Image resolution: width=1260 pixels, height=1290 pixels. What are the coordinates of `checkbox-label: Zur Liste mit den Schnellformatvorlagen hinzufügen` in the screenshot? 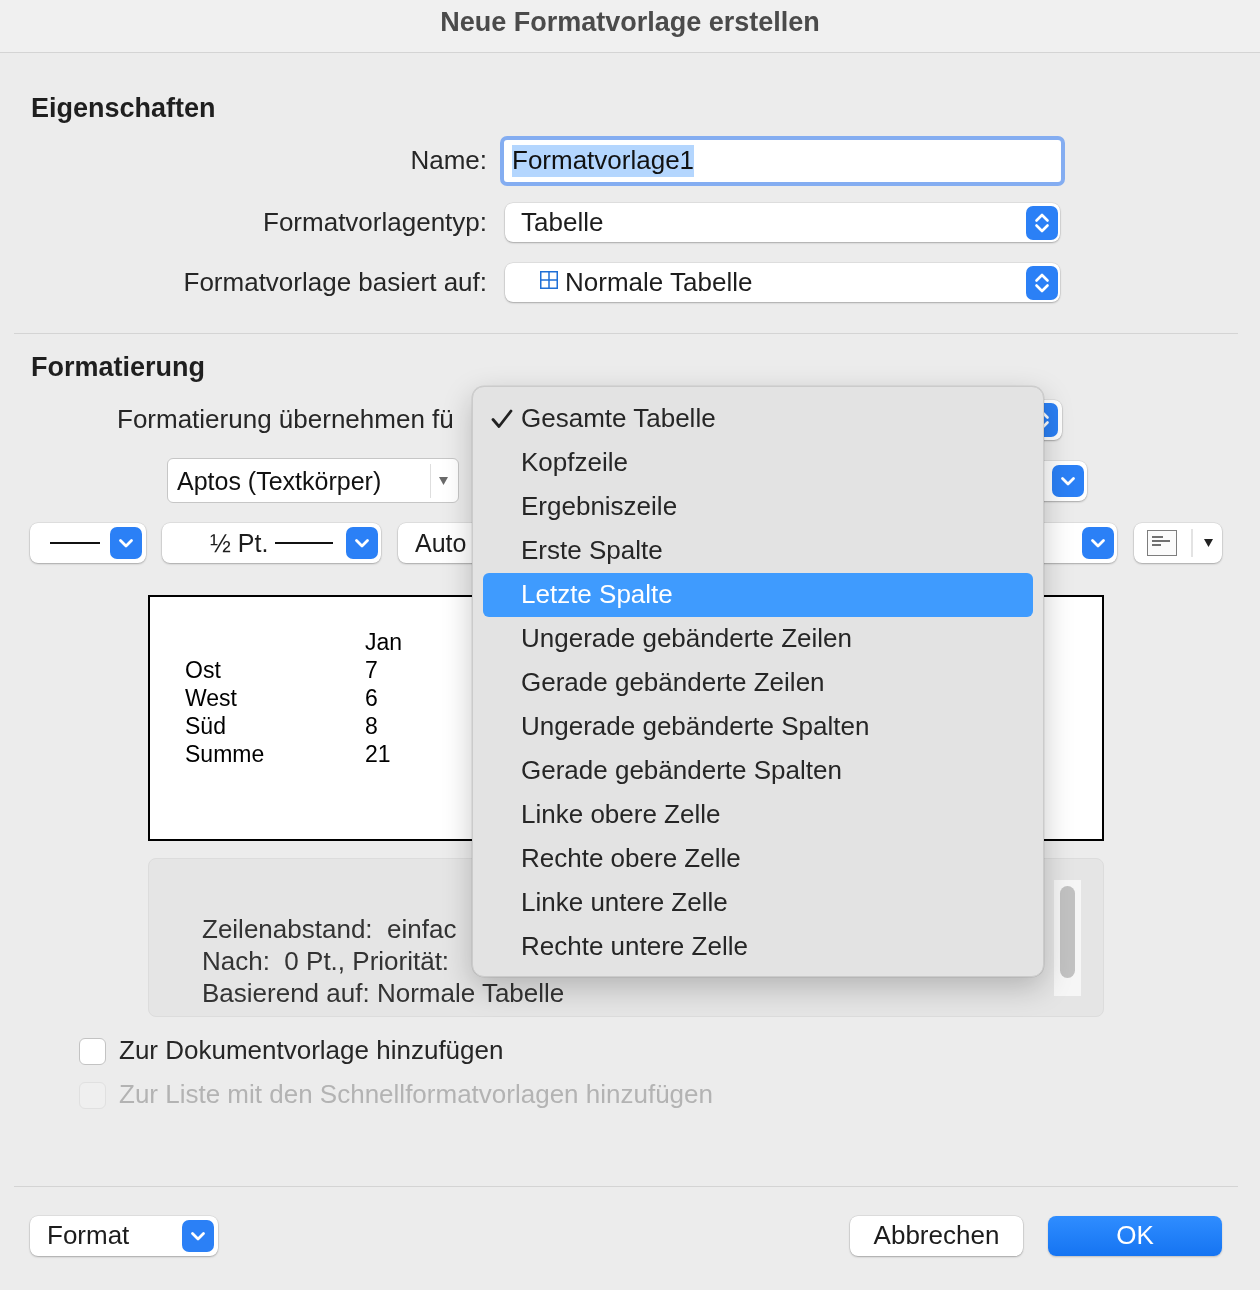 It's located at (416, 1095).